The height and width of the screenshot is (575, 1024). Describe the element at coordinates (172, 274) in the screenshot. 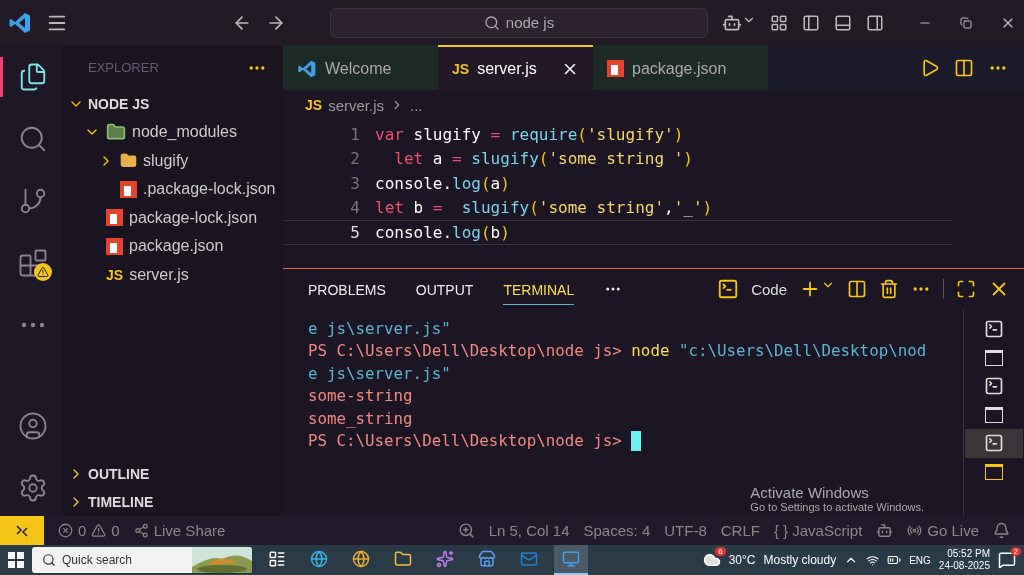

I see `file-tree-item: JS server.js` at that location.